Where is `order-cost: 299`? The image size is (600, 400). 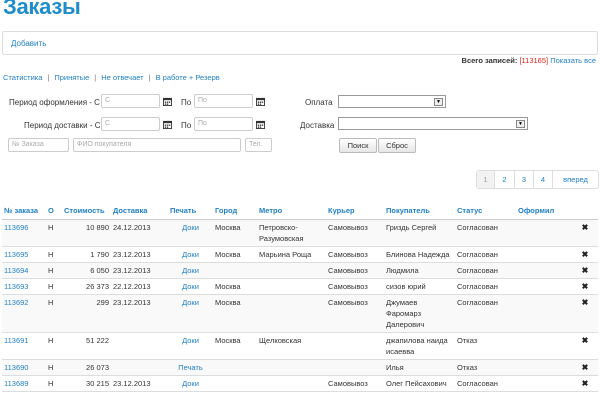 order-cost: 299 is located at coordinates (86, 313).